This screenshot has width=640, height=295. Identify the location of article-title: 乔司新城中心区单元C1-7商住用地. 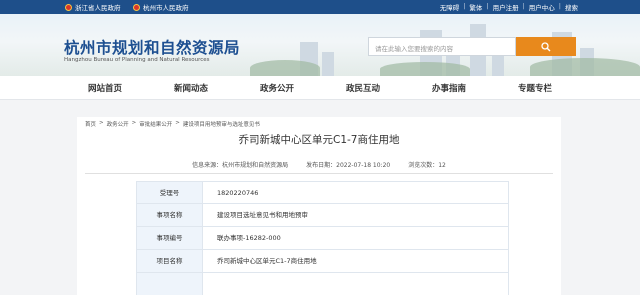
(319, 140).